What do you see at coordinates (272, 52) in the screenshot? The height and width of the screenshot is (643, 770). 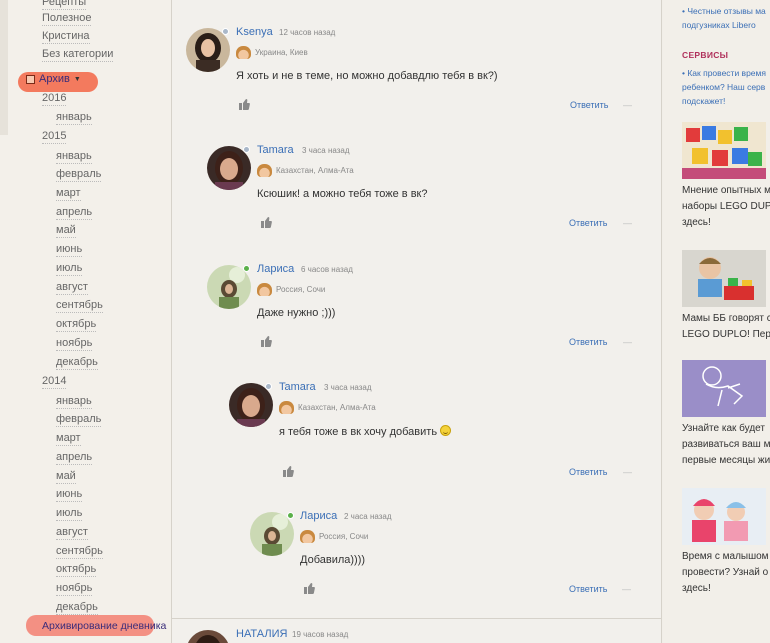 I see `author-location: Украина, Киев` at bounding box center [272, 52].